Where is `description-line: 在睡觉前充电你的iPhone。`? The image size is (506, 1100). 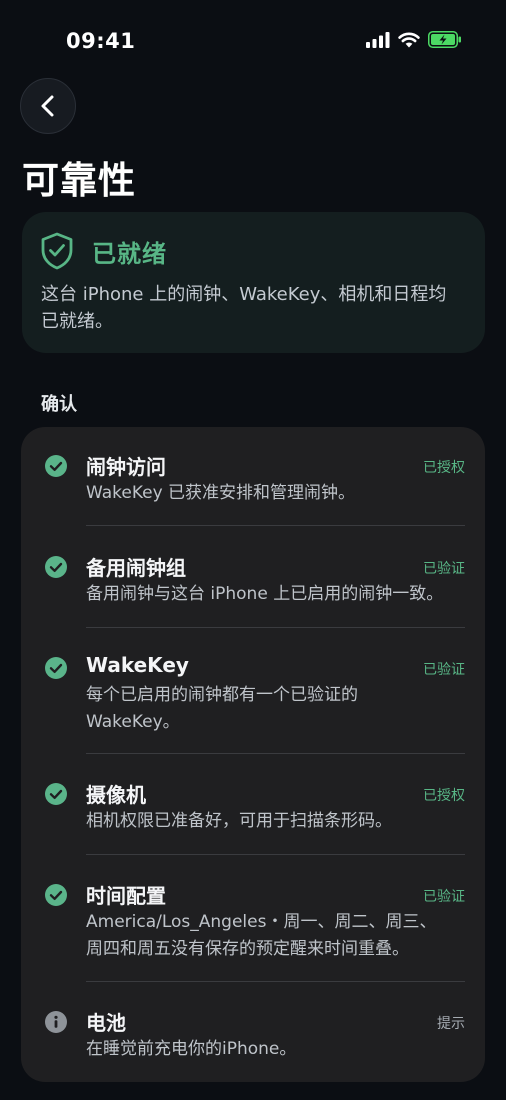 description-line: 在睡觉前充电你的iPhone。 is located at coordinates (191, 1049).